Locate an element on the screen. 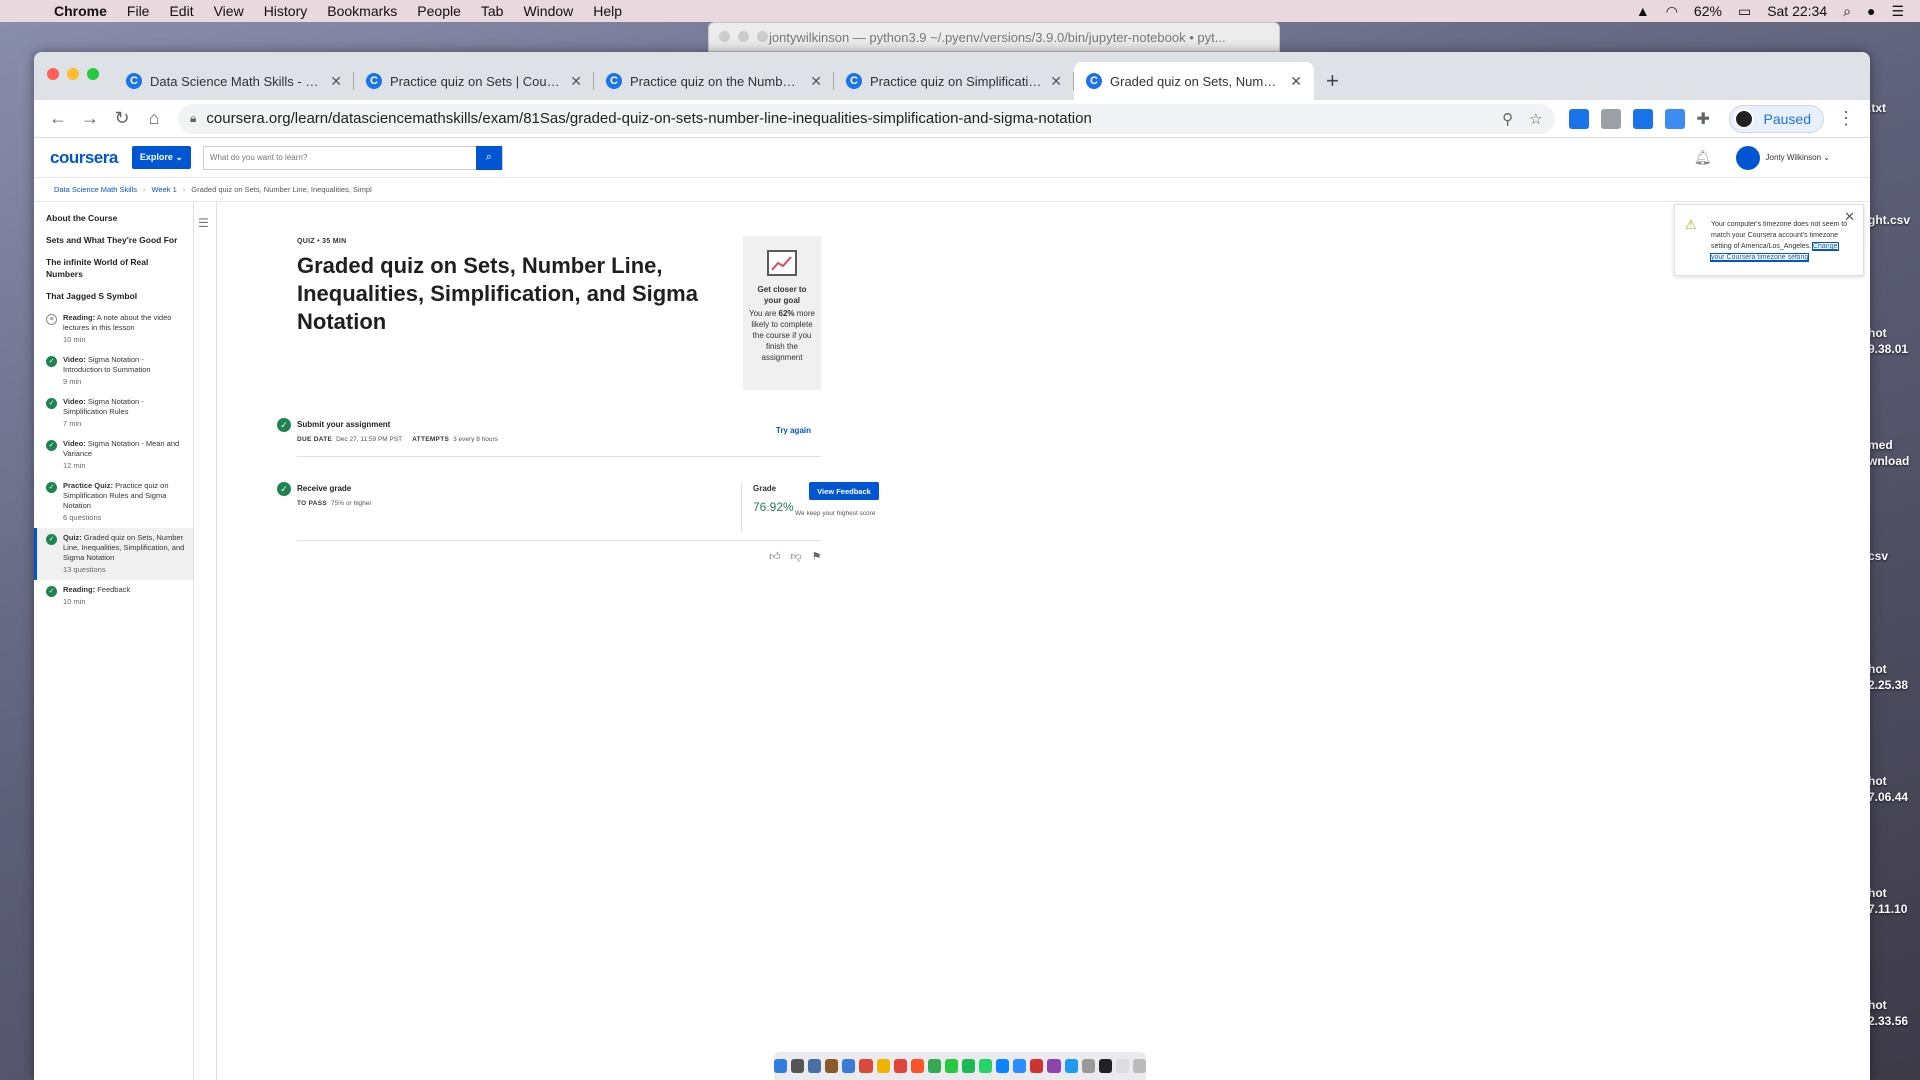 This screenshot has width=1920, height=1080. menu-file: File is located at coordinates (138, 11).